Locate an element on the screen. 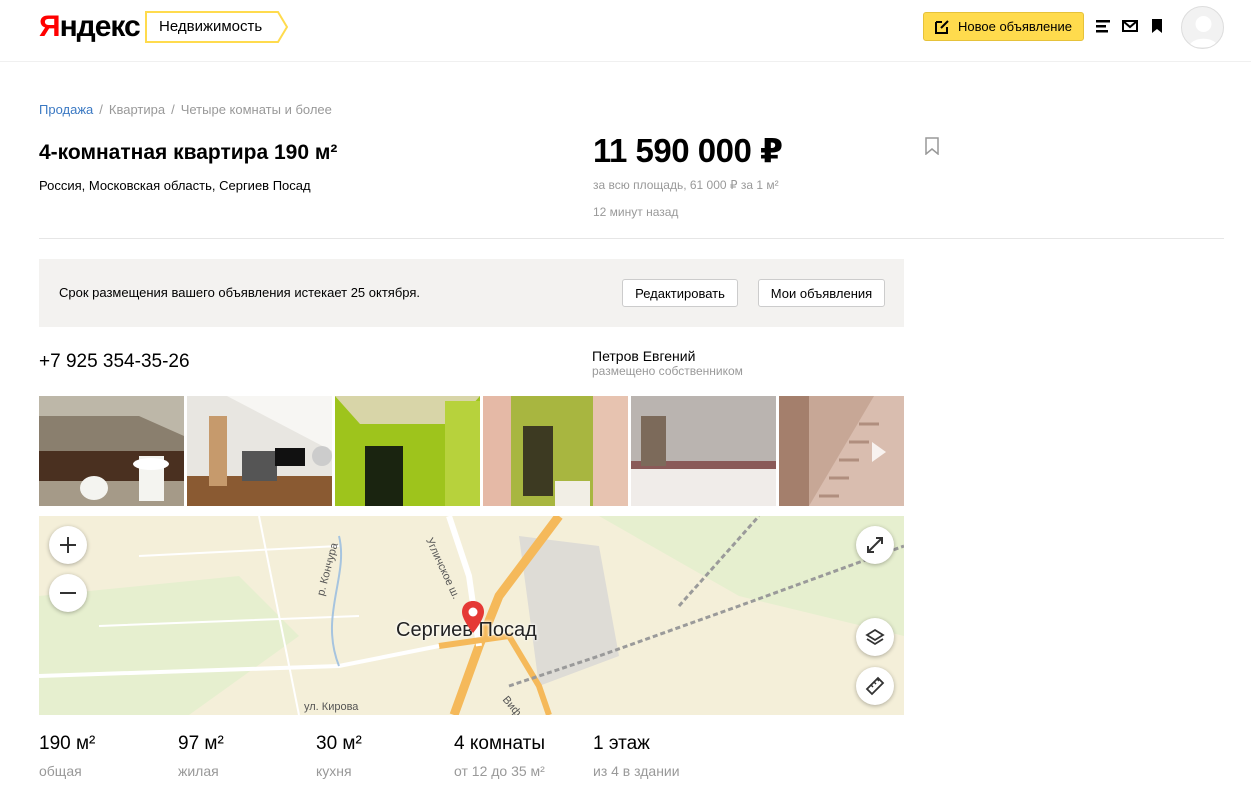 The image size is (1251, 789). photo-green-room is located at coordinates (407, 451).